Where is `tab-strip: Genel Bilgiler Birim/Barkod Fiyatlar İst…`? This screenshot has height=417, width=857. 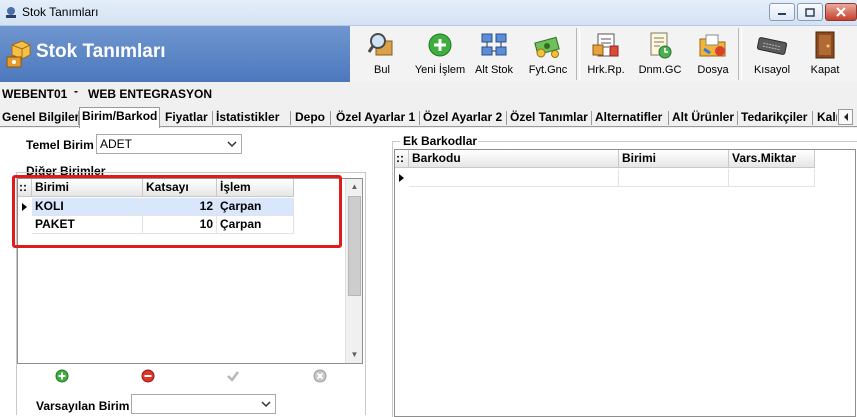
tab-strip: Genel Bilgiler Birim/Barkod Fiyatlar İst… is located at coordinates (428, 117).